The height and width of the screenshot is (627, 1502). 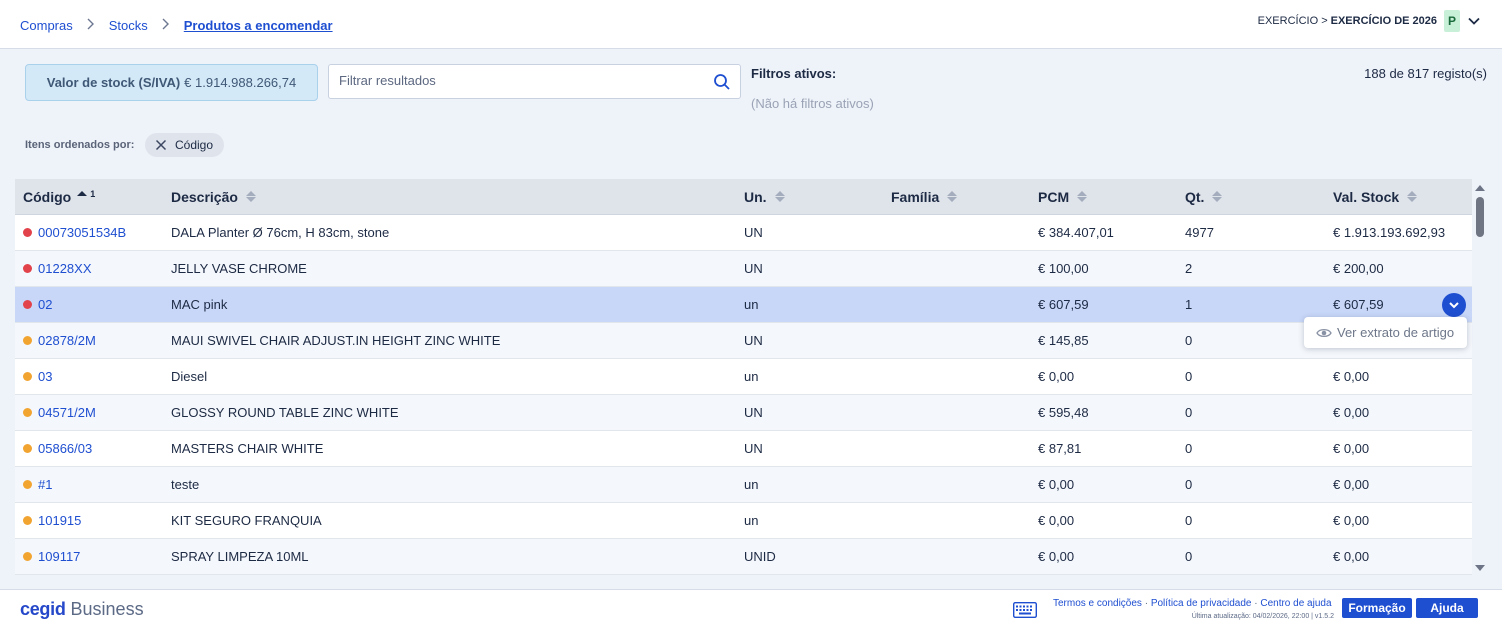 I want to click on cell-code: 02, so click(x=89, y=304).